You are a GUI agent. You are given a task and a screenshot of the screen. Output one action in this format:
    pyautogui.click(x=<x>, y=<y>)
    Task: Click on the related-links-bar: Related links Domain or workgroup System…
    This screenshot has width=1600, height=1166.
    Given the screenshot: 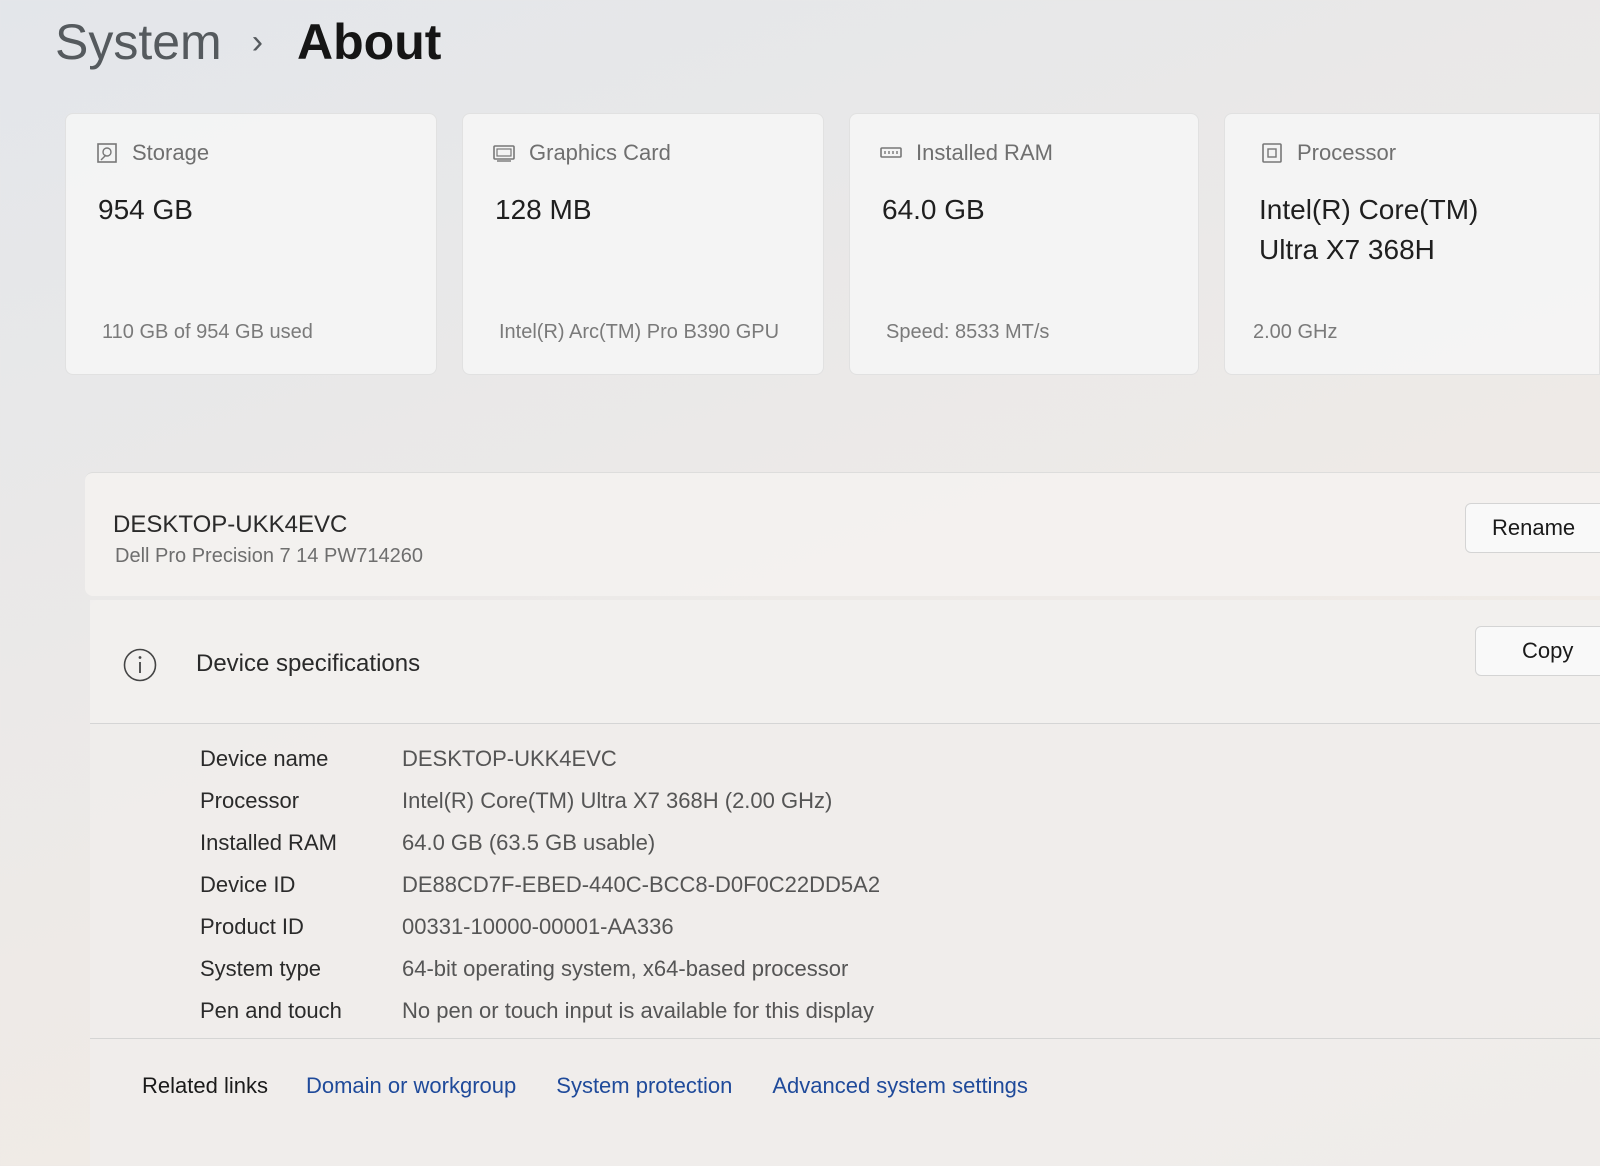 What is the action you would take?
    pyautogui.click(x=845, y=1102)
    